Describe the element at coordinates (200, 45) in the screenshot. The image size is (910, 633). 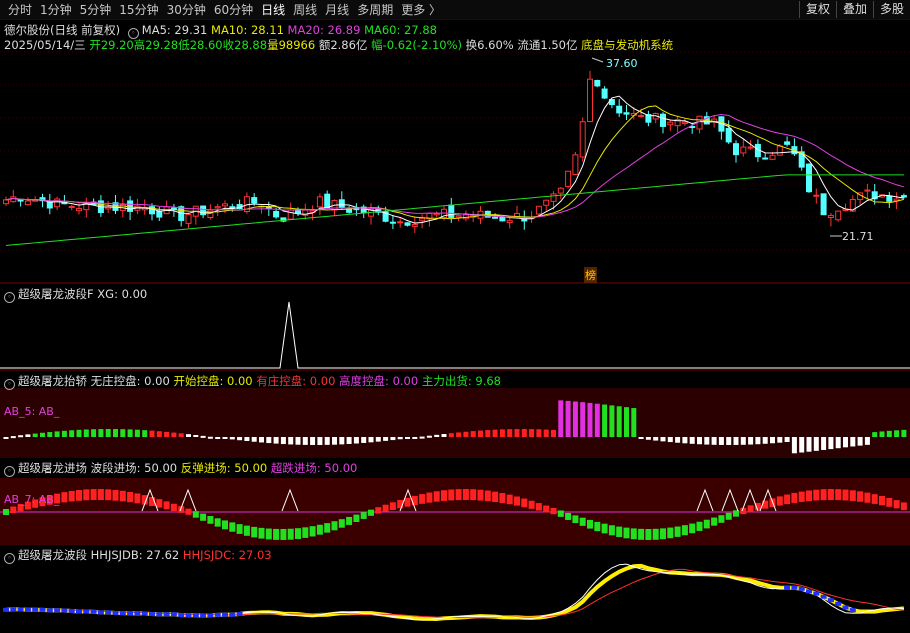
I see `quote-low: 低28.60` at that location.